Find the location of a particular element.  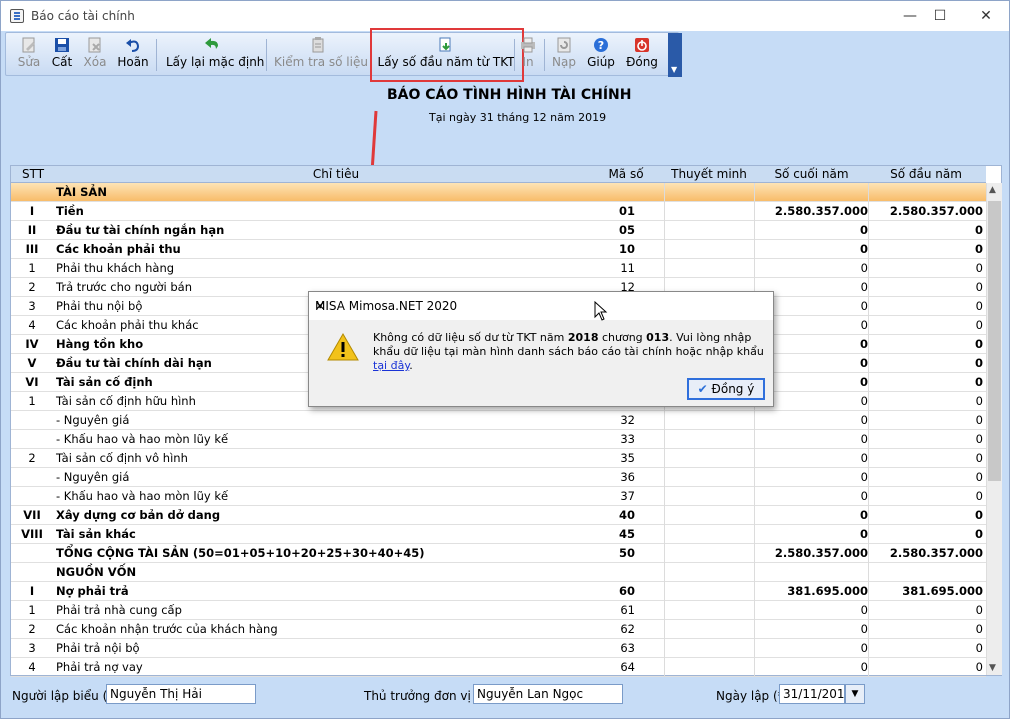

cell-year-end: 381.695.000 is located at coordinates (811, 591).